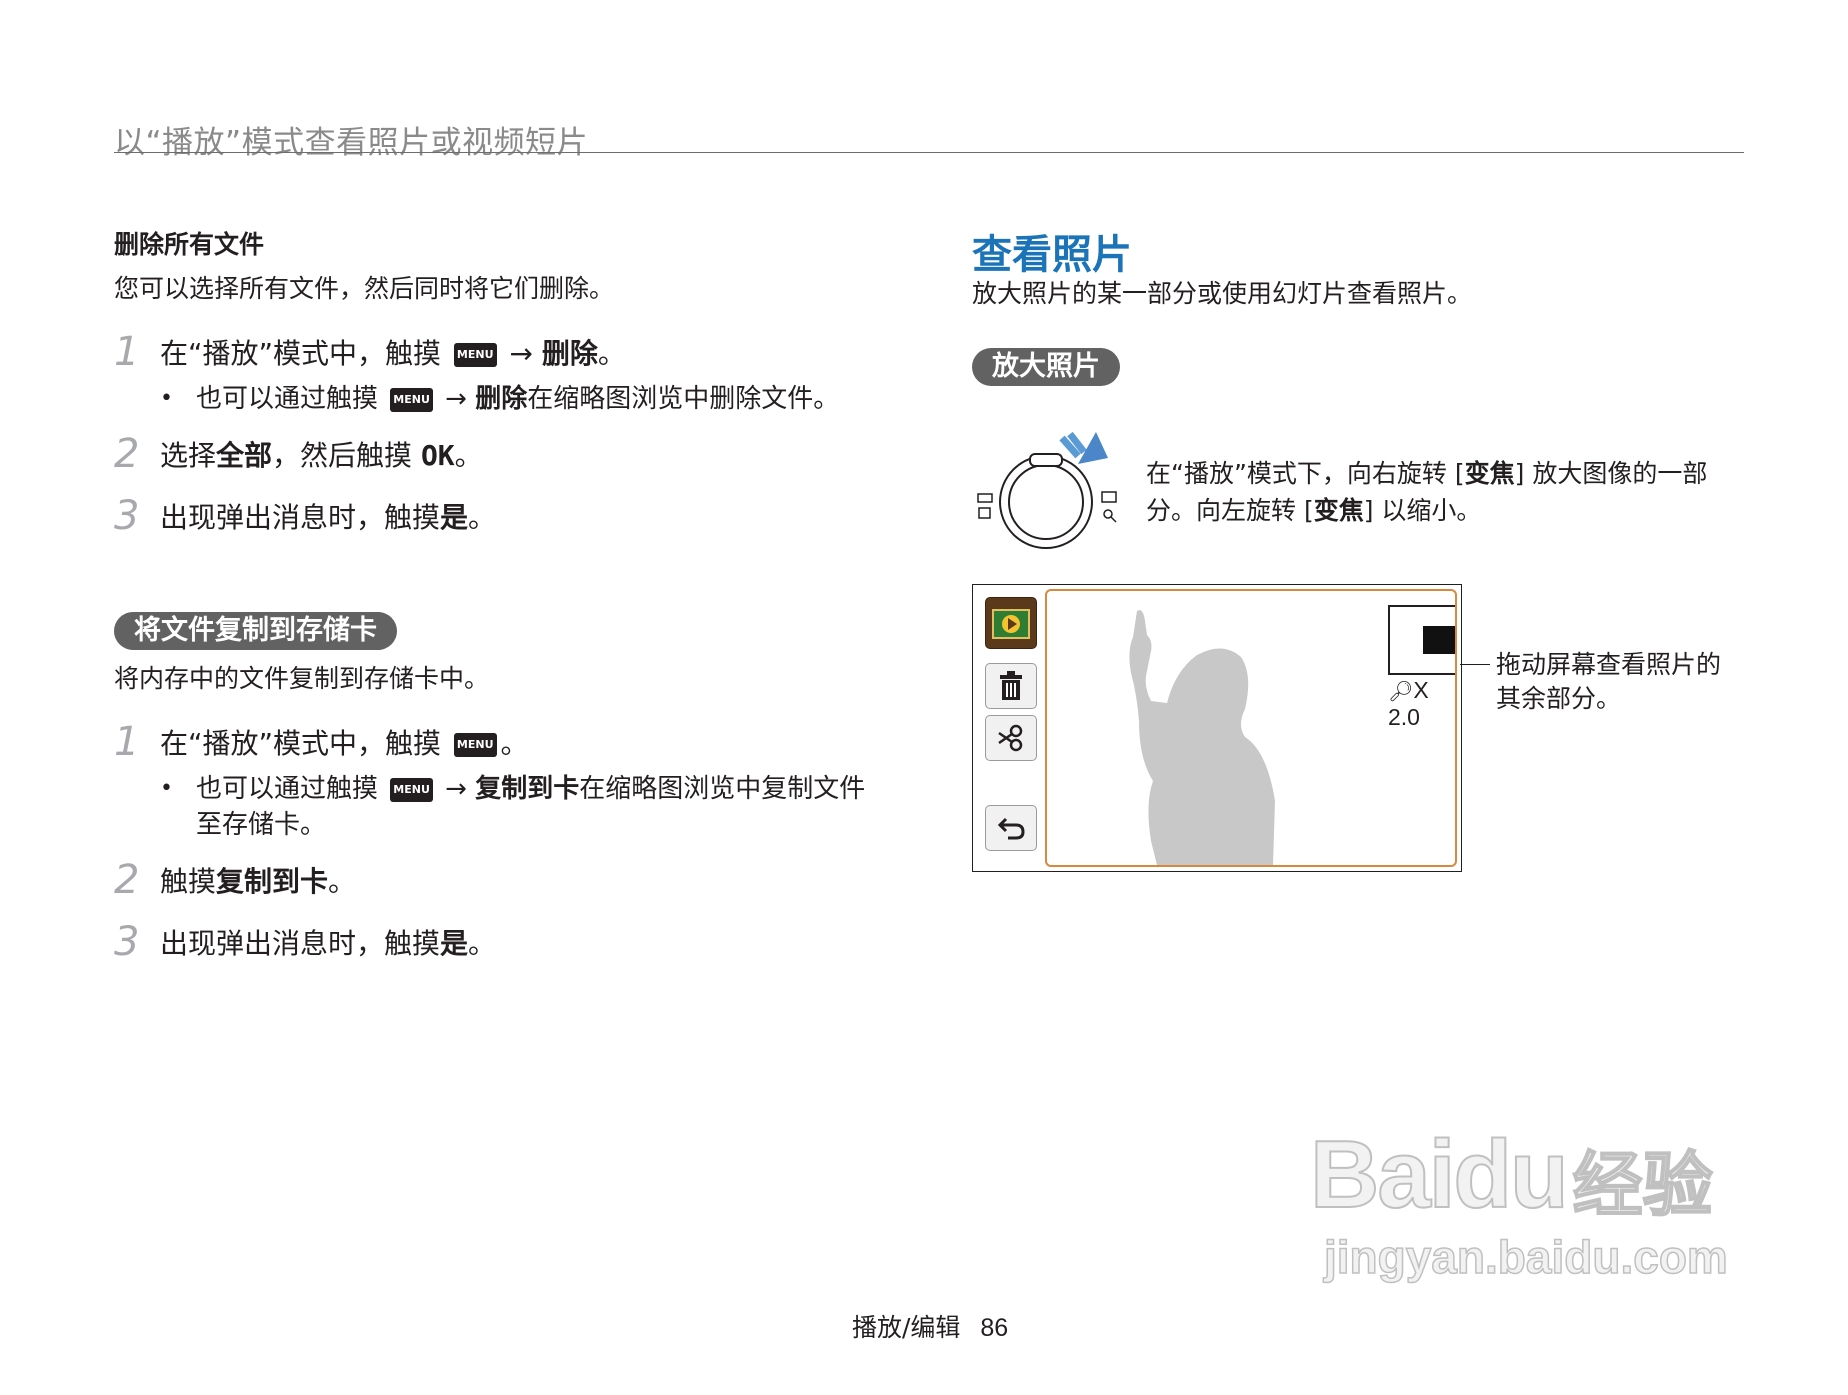 The height and width of the screenshot is (1395, 1848). I want to click on delete-step-3: 3 出现弹出消息时，触摸是。, so click(305, 516).